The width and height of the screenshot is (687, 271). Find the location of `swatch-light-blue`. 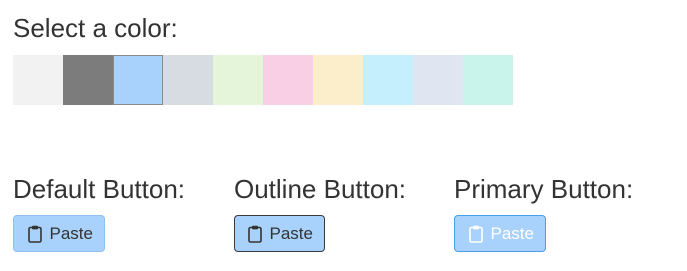

swatch-light-blue is located at coordinates (138, 80).